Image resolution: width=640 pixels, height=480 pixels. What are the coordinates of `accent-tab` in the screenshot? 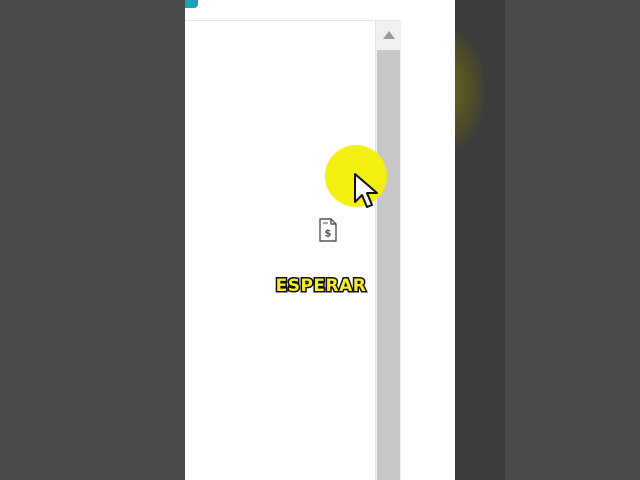 It's located at (191, 4).